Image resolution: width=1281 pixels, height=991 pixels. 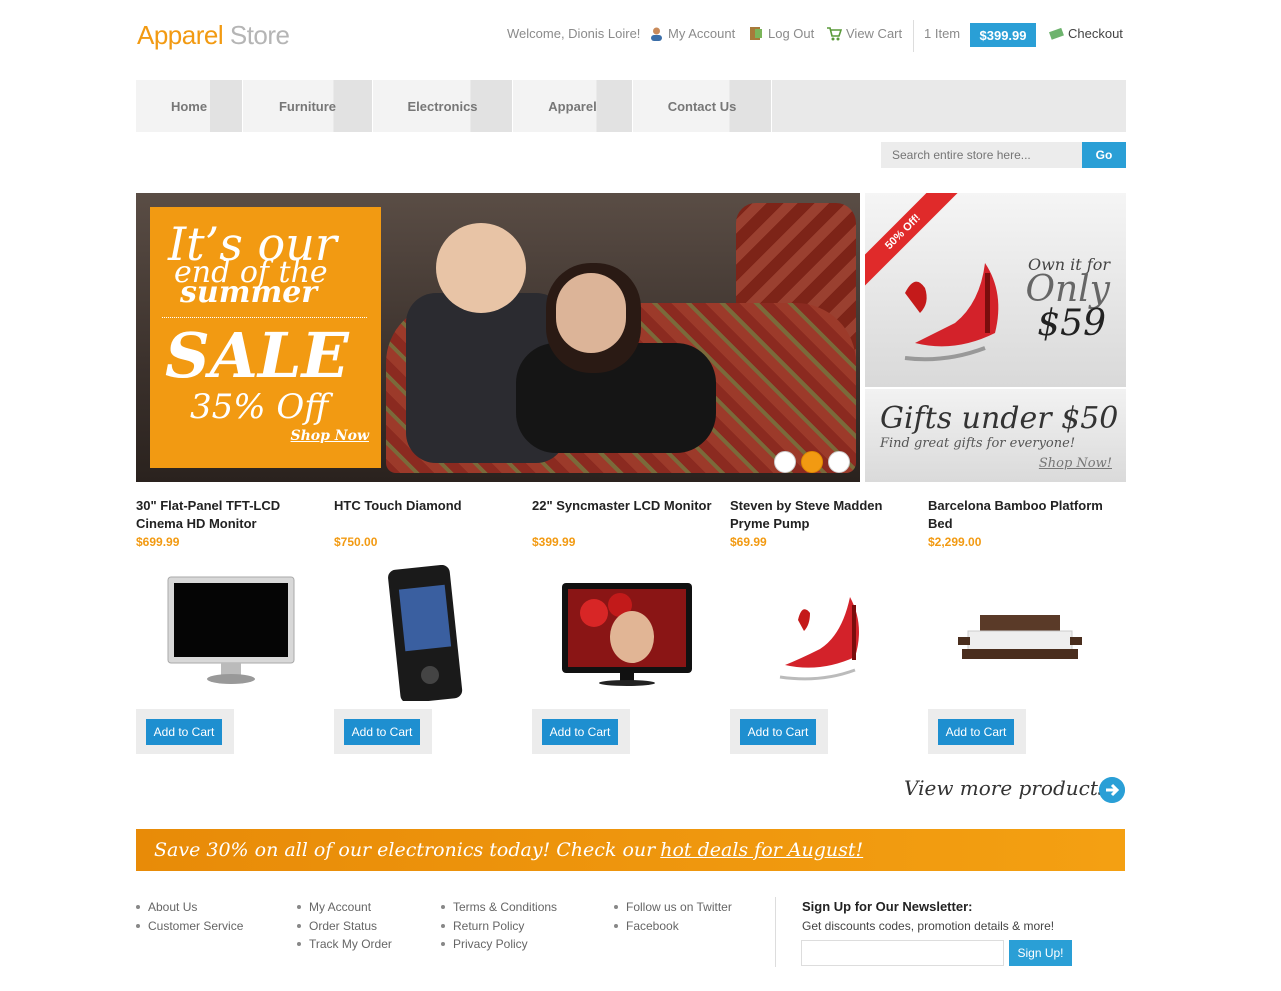 What do you see at coordinates (308, 106) in the screenshot?
I see `nav-furniture: Furniture` at bounding box center [308, 106].